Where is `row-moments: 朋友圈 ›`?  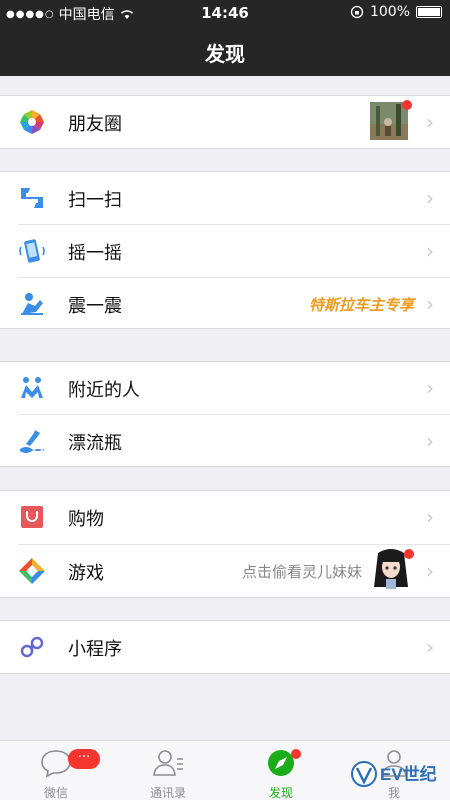
row-moments: 朋友圈 › is located at coordinates (225, 122).